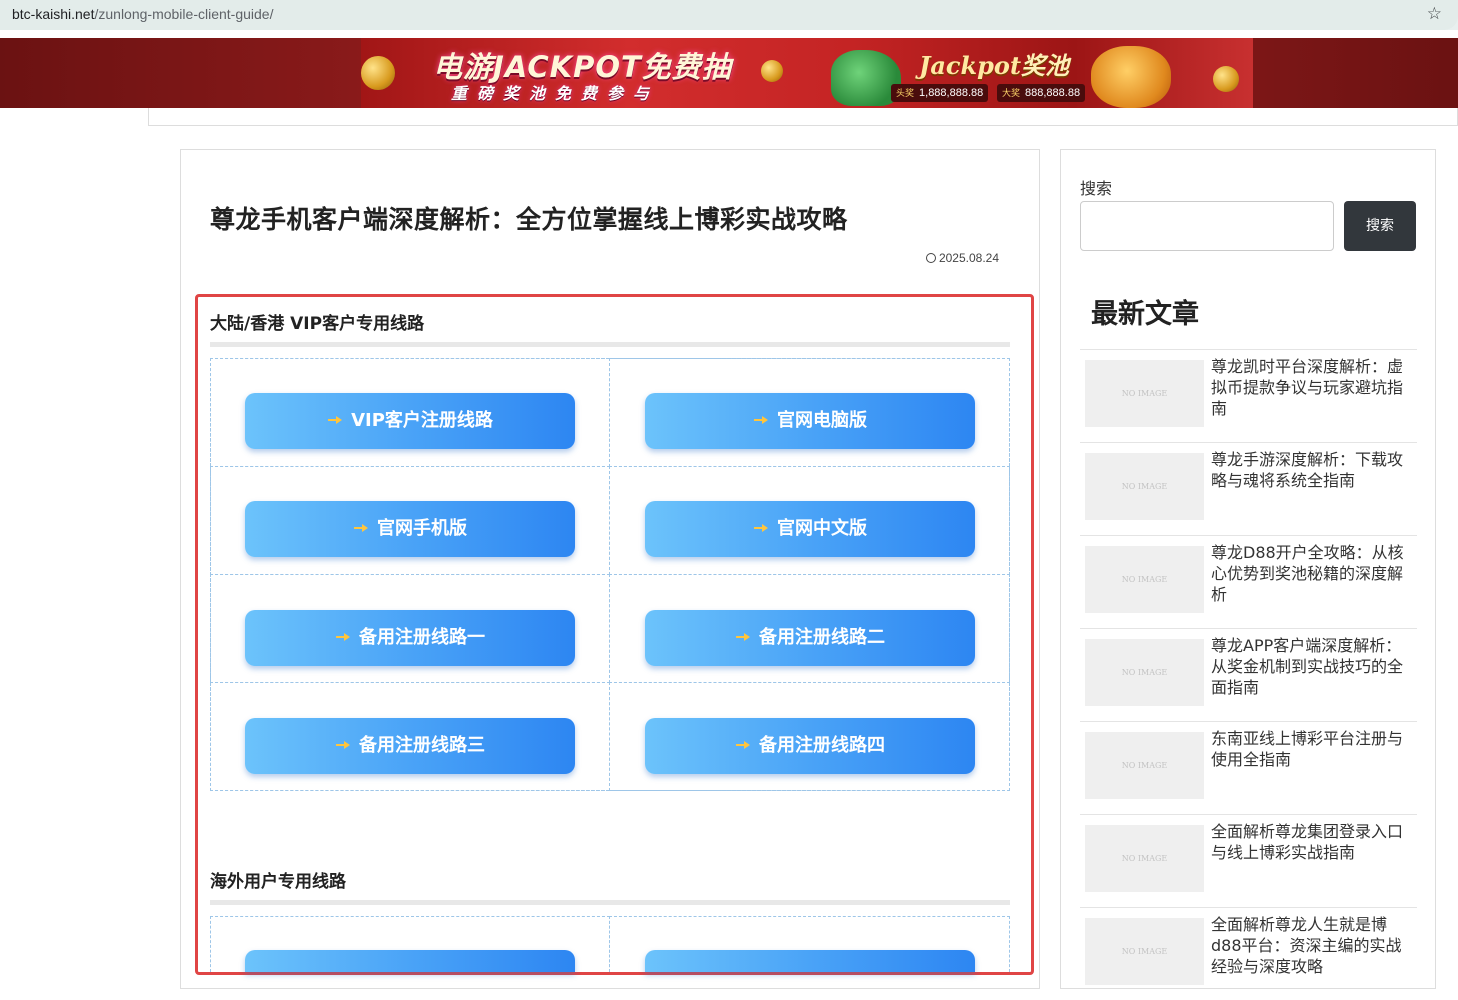  I want to click on backup-line-1-button: 备用注册线路一, so click(410, 638).